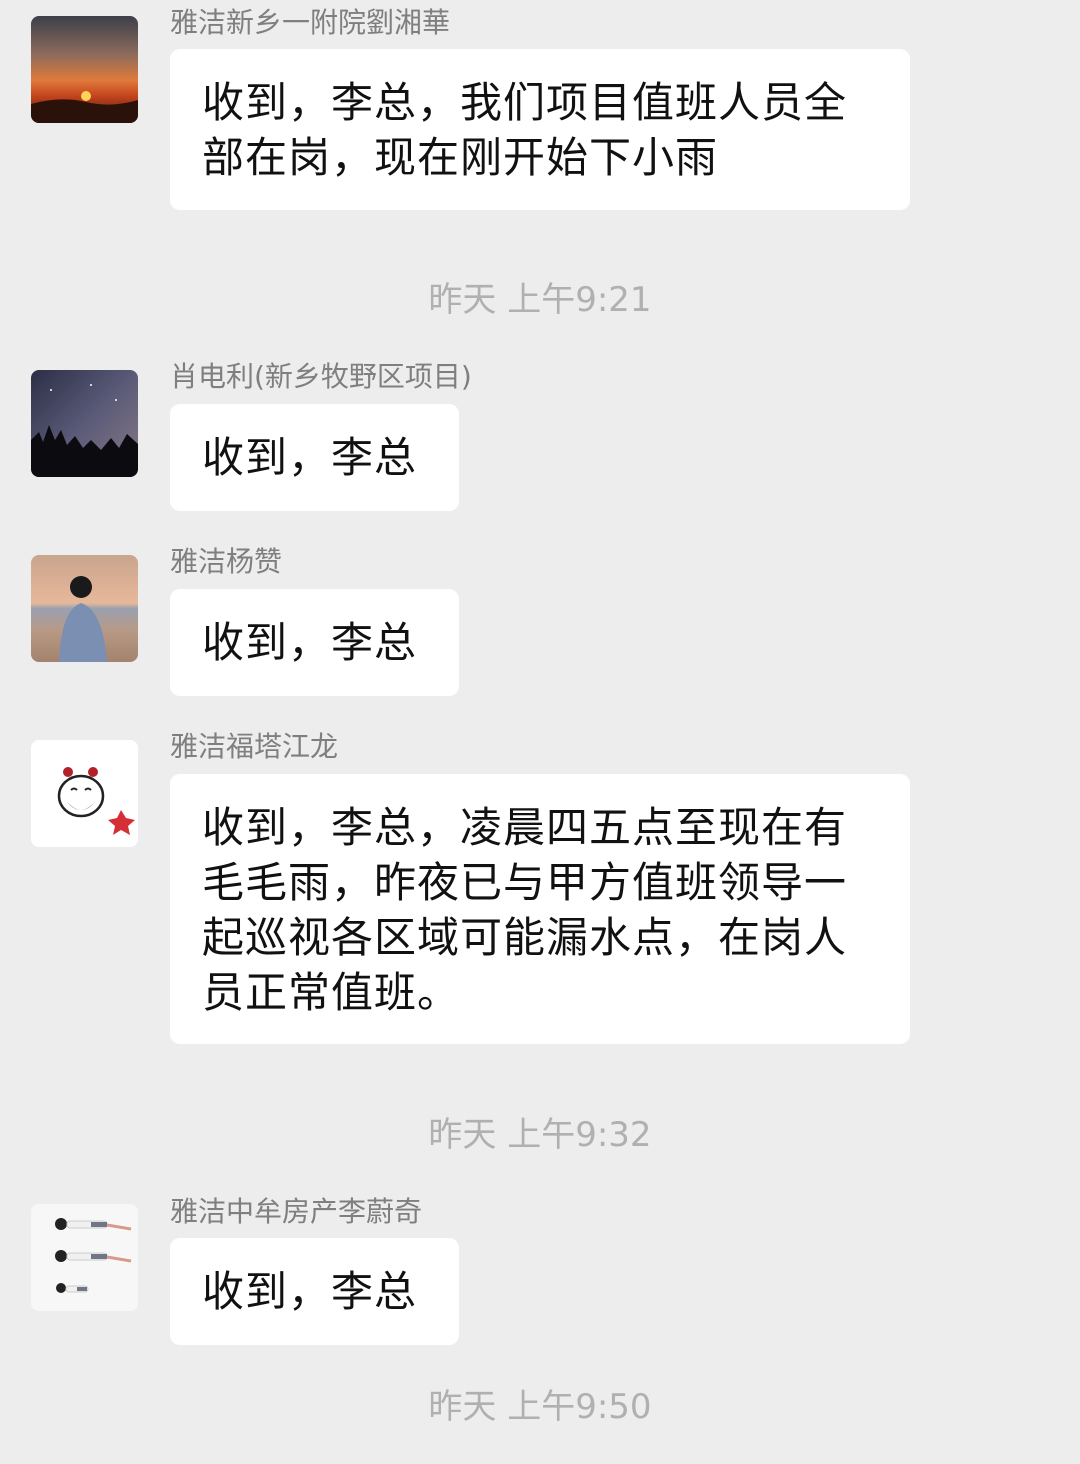  What do you see at coordinates (540, 129) in the screenshot?
I see `message-bubble: 收到，李总，我们项目值班人员全部在岗，现在刚开始下小雨` at bounding box center [540, 129].